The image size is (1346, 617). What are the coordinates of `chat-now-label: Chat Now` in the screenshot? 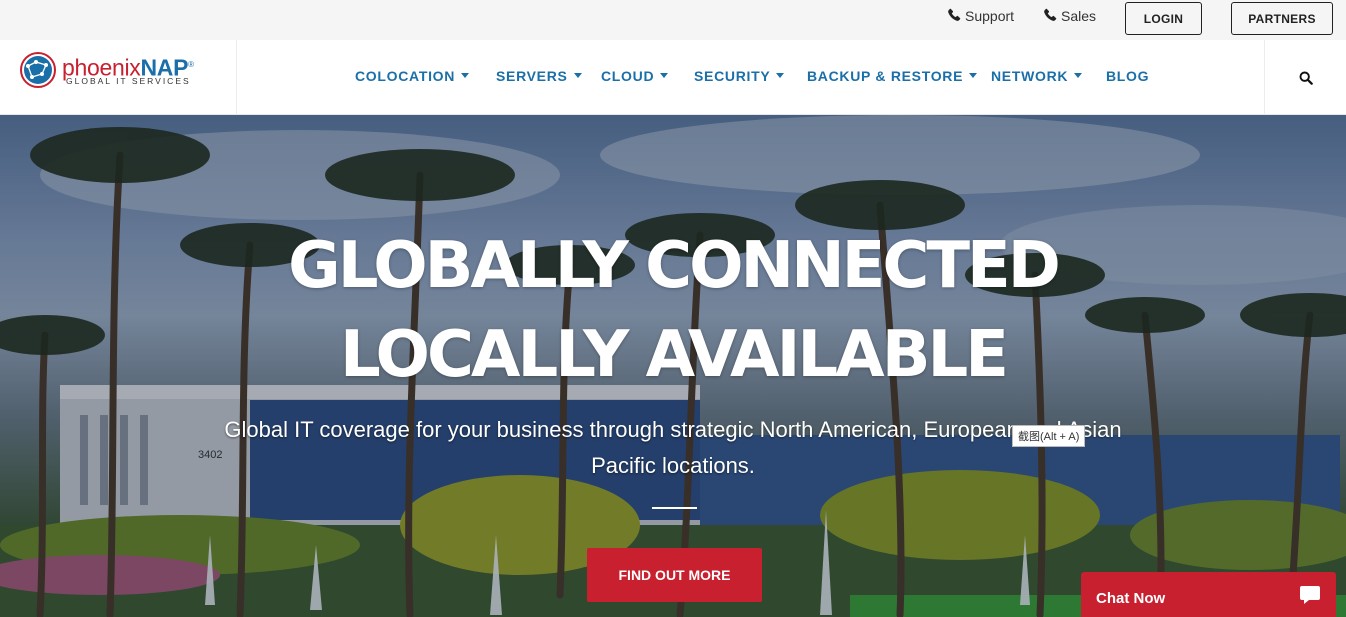 It's located at (1131, 598).